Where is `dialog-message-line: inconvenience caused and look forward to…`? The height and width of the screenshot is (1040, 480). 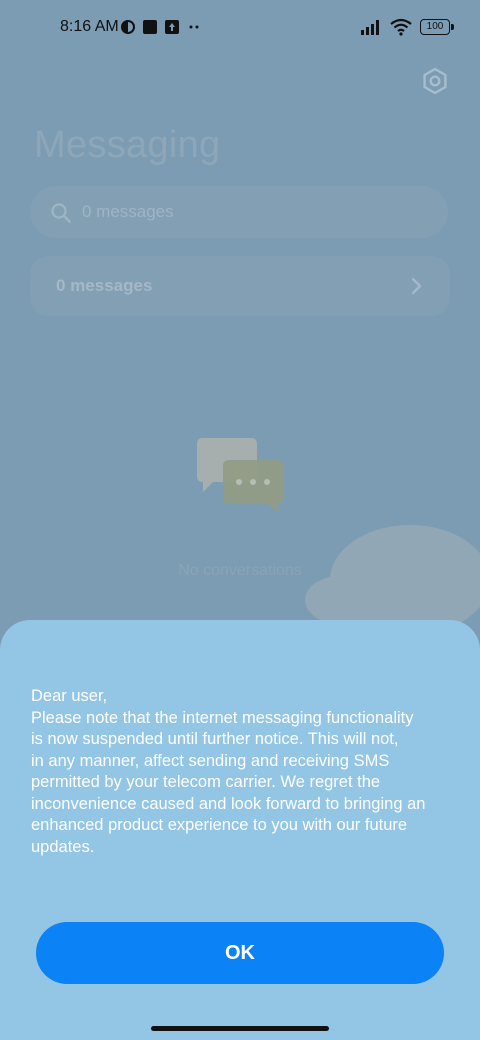 dialog-message-line: inconvenience caused and look forward to… is located at coordinates (228, 803).